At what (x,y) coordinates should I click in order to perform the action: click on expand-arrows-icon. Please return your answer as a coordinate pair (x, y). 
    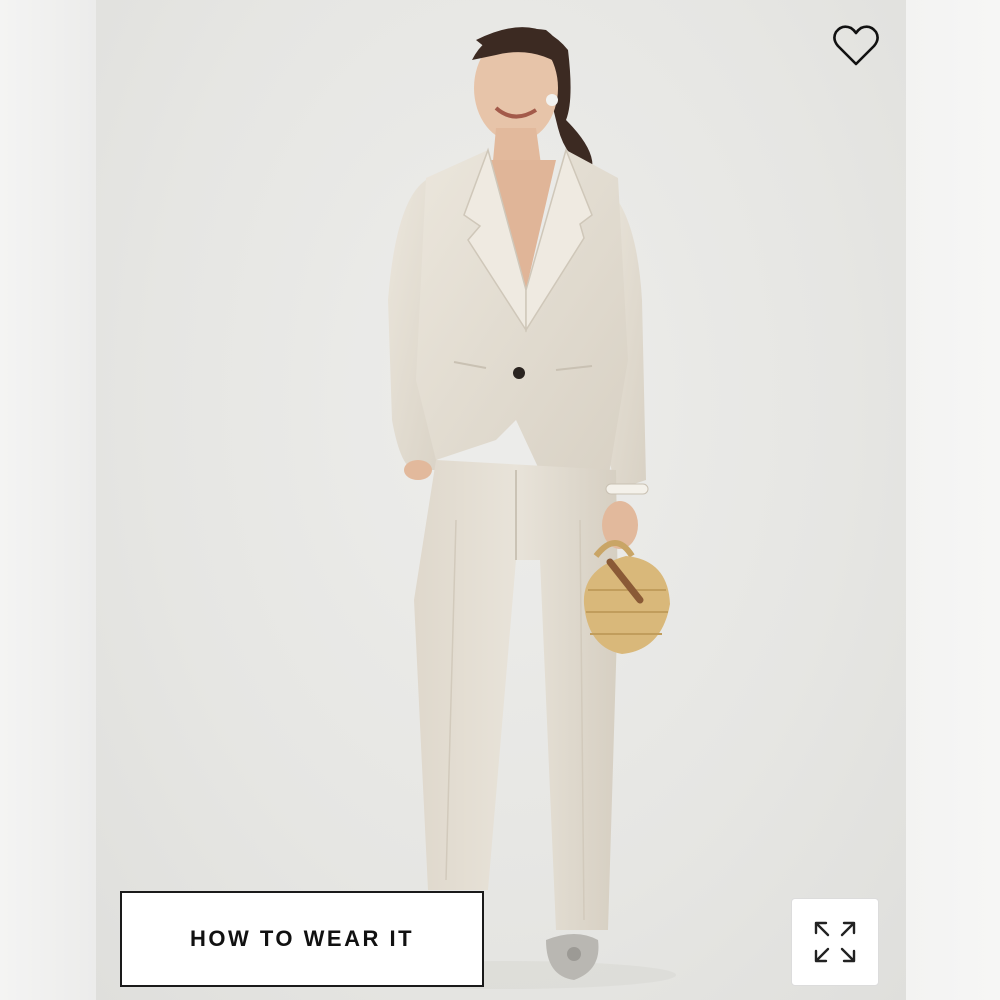
    Looking at the image, I should click on (835, 942).